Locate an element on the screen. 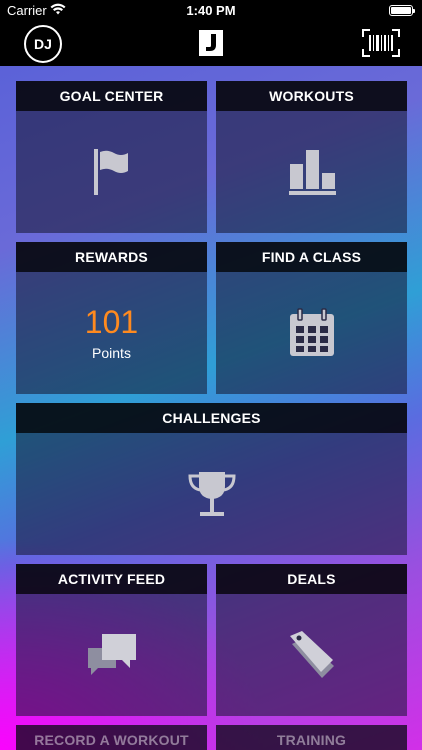  top-nav-bar: DJ is located at coordinates (211, 44).